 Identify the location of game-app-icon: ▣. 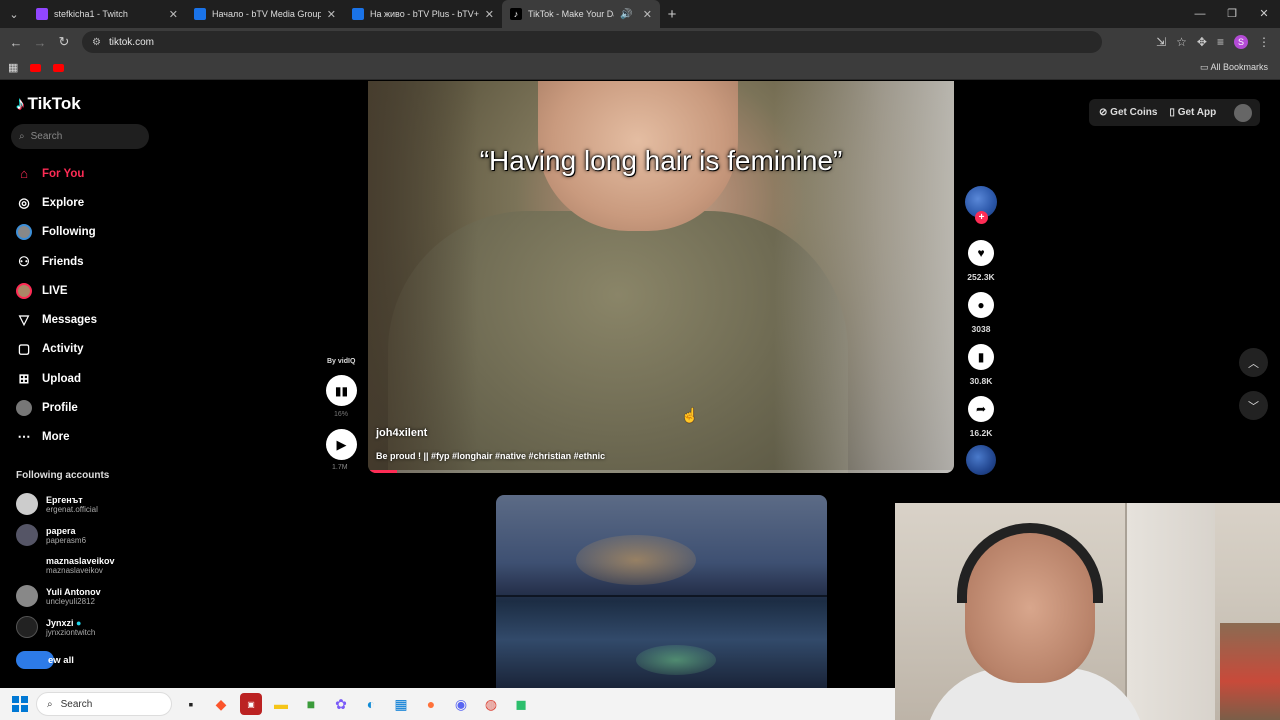
(251, 704).